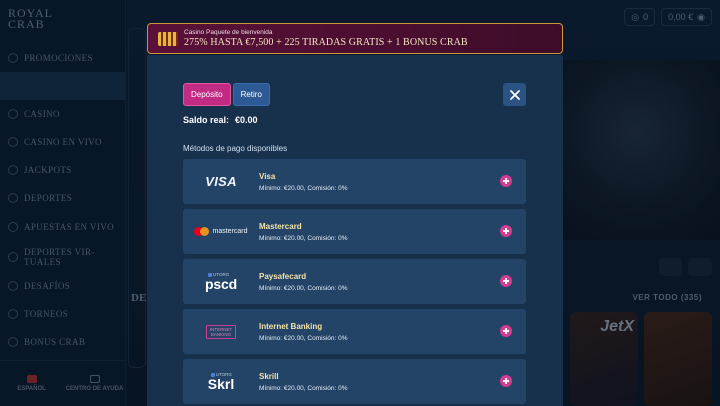 The image size is (720, 406). I want to click on close-button, so click(514, 94).